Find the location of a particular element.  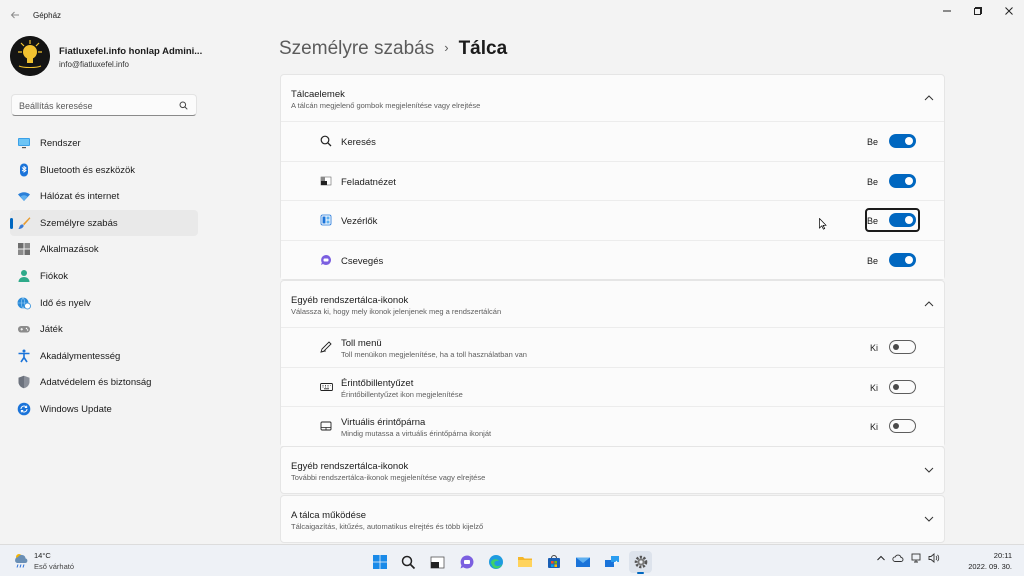

search-toggle is located at coordinates (902, 141).